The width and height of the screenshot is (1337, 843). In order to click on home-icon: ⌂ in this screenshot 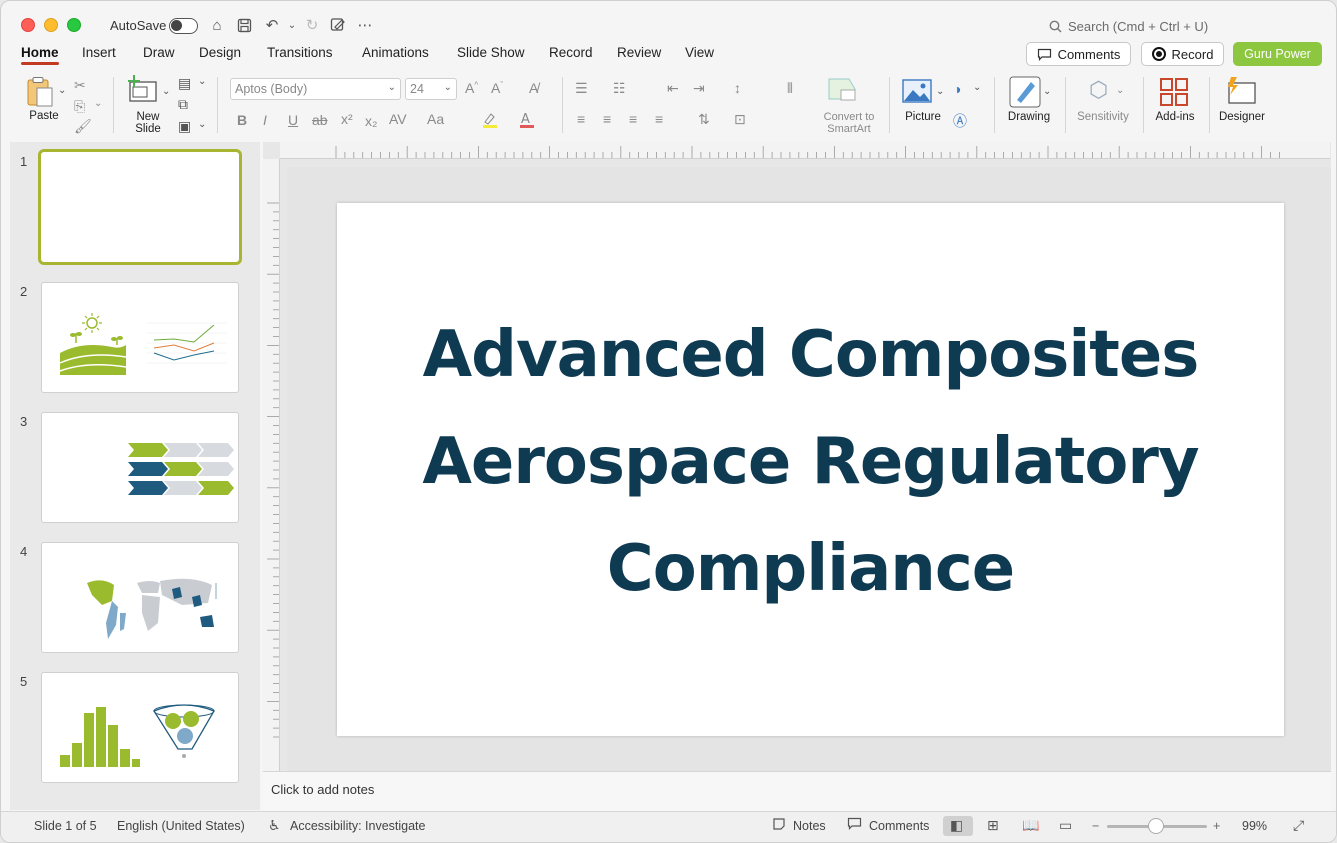, I will do `click(217, 25)`.